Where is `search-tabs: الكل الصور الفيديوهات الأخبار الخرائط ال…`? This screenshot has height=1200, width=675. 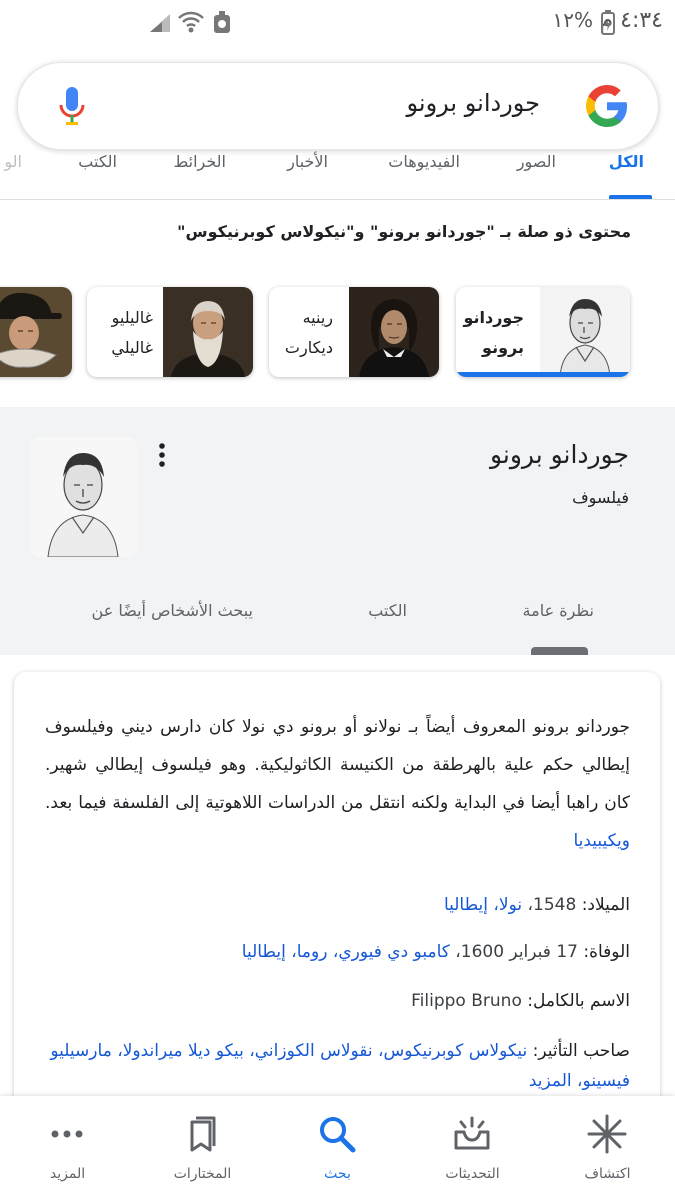 search-tabs: الكل الصور الفيديوهات الأخبار الخرائط ال… is located at coordinates (337, 174).